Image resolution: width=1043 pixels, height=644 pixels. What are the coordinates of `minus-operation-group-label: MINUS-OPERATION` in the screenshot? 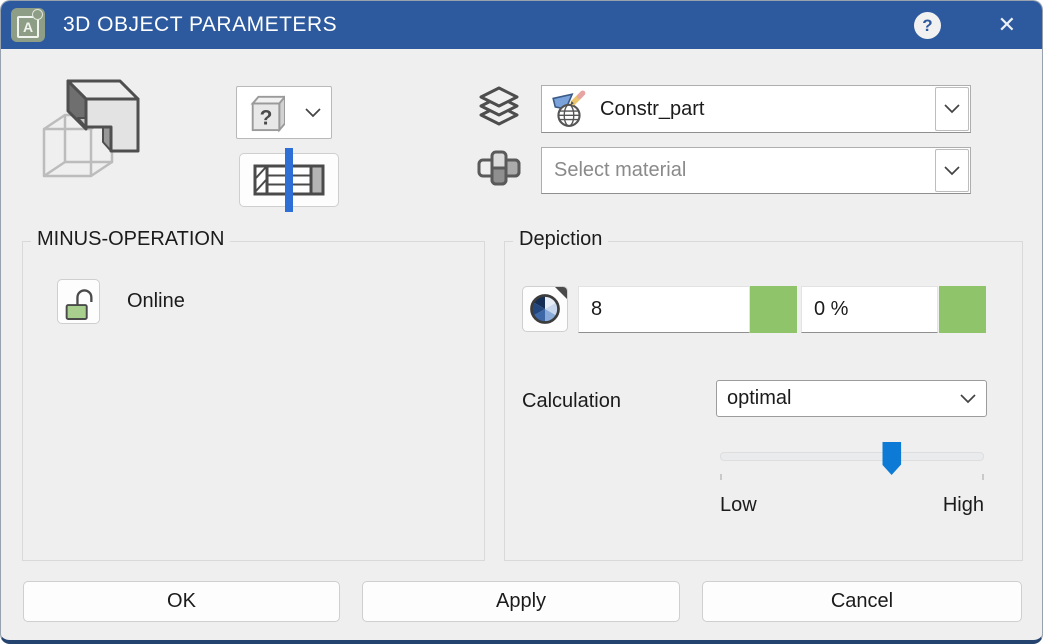 It's located at (131, 239).